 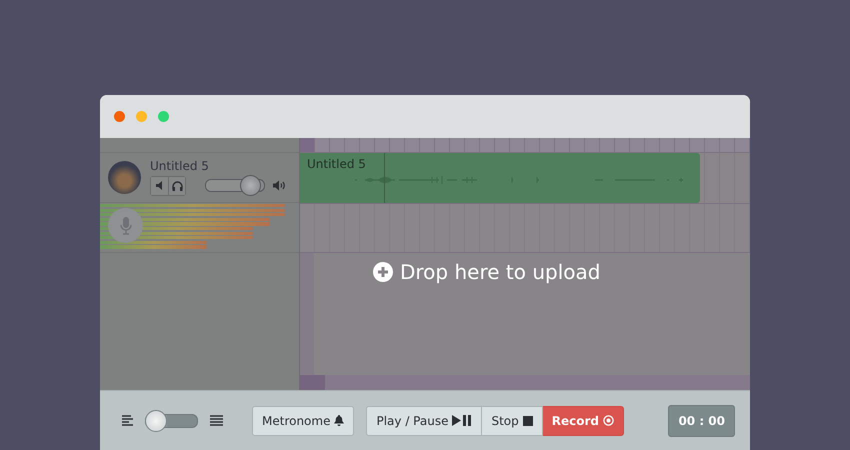 I want to click on solo-button, so click(x=176, y=185).